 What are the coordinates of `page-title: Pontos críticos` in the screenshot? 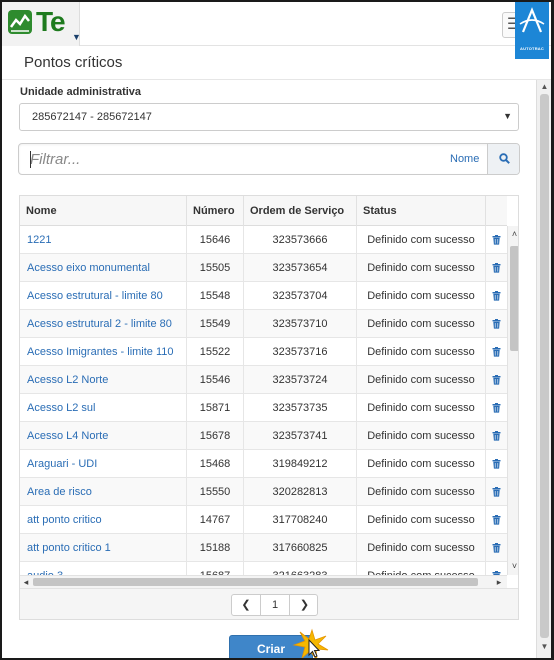 It's located at (73, 62).